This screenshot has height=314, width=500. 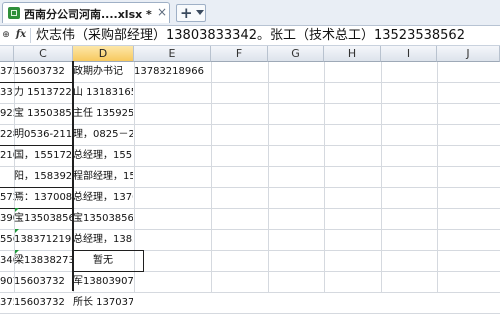 What do you see at coordinates (21, 35) in the screenshot?
I see `function-icon: fx` at bounding box center [21, 35].